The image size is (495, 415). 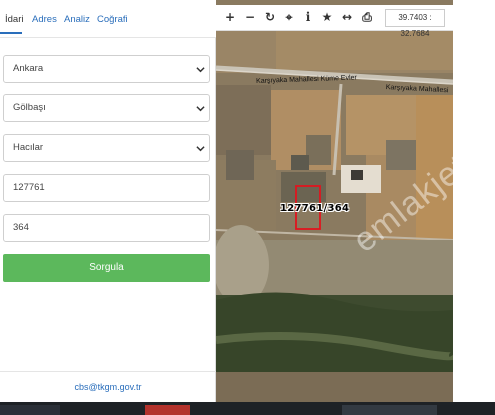 What do you see at coordinates (367, 17) in the screenshot?
I see `print-icon: ⎙` at bounding box center [367, 17].